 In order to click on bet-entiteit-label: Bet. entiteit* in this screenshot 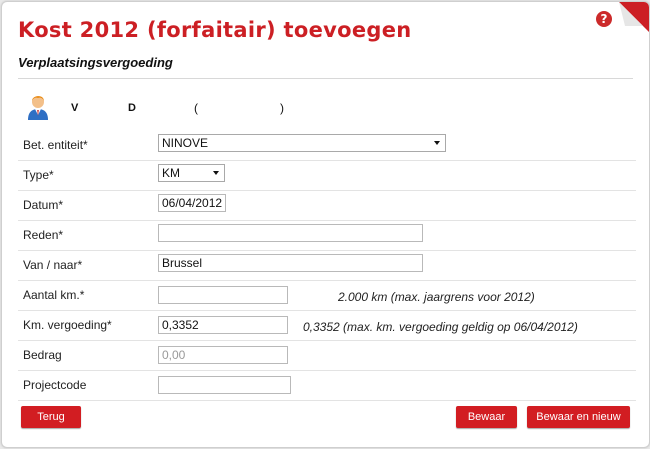, I will do `click(55, 145)`.